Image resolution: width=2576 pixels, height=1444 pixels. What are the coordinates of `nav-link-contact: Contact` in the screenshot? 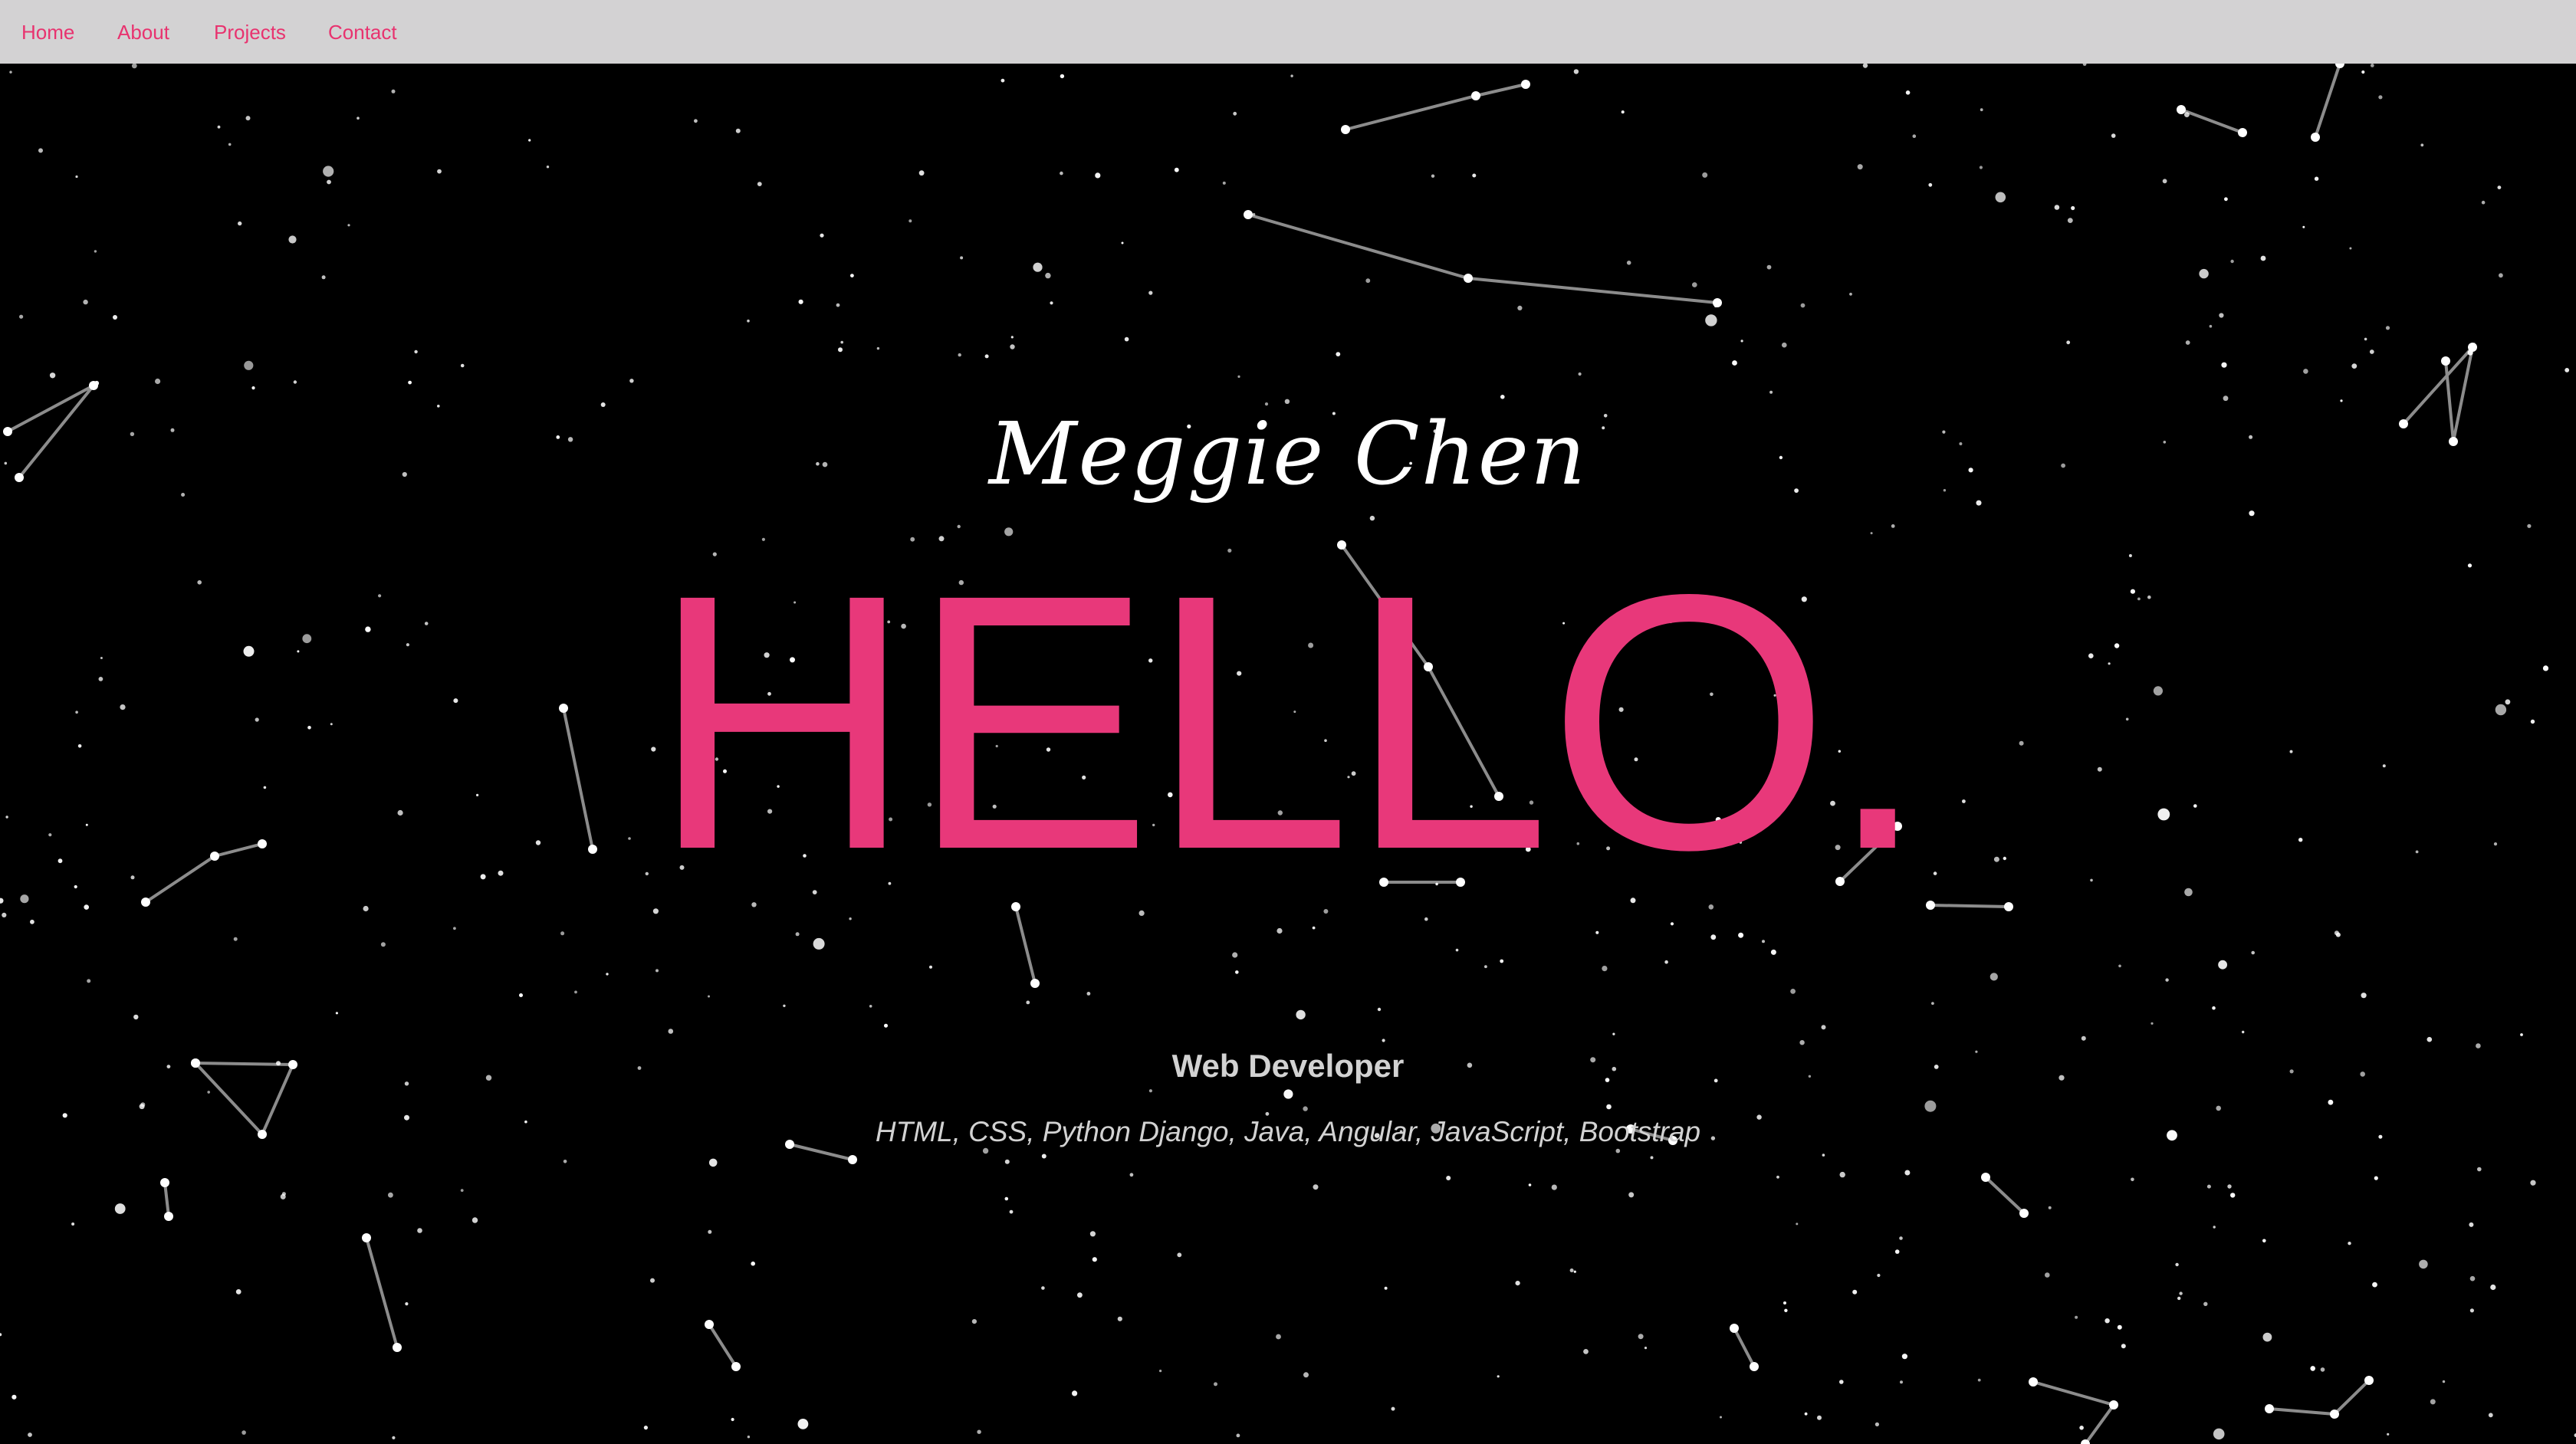 It's located at (363, 32).